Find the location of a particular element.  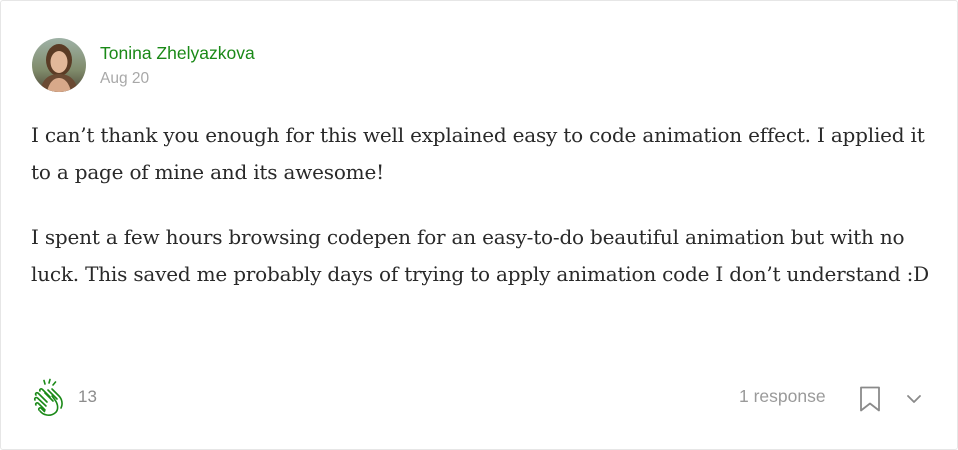

bookmark-icon is located at coordinates (870, 399).